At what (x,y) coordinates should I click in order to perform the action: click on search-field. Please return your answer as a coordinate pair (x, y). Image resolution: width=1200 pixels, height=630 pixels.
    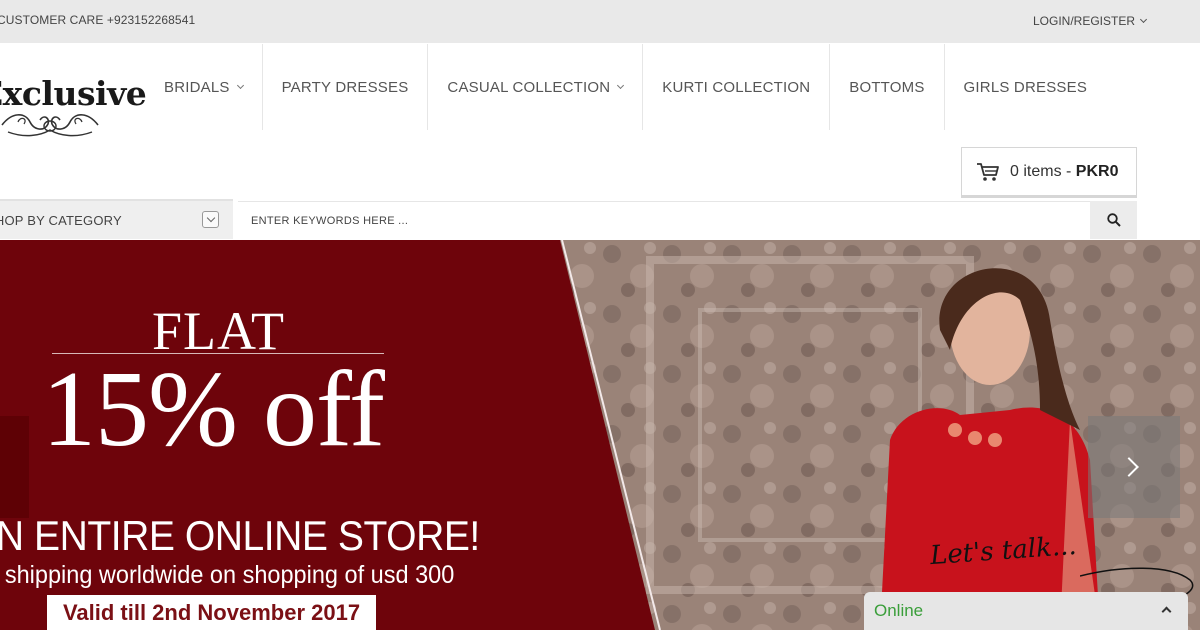
    Looking at the image, I should click on (664, 220).